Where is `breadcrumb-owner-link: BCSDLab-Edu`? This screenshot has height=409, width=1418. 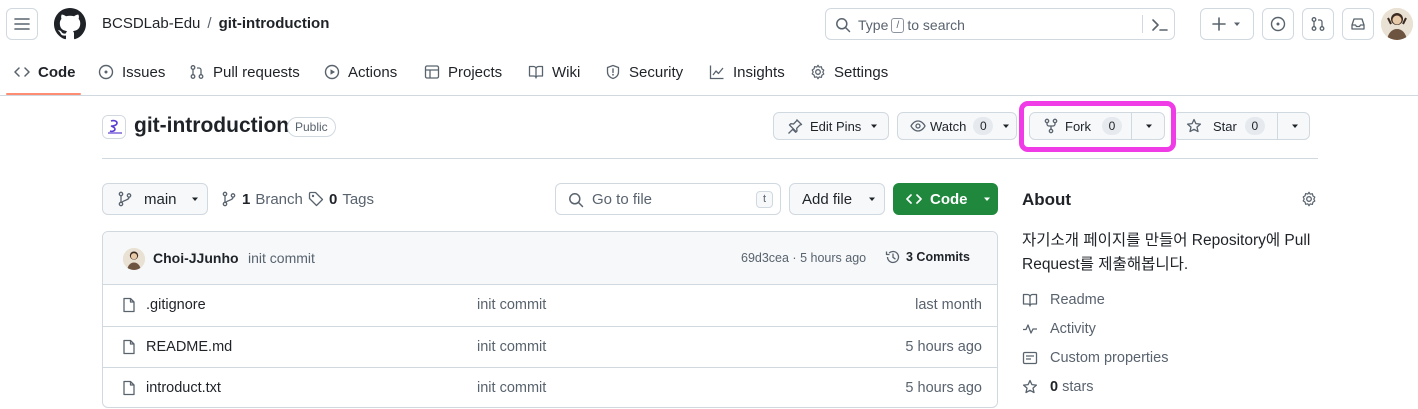
breadcrumb-owner-link: BCSDLab-Edu is located at coordinates (151, 23).